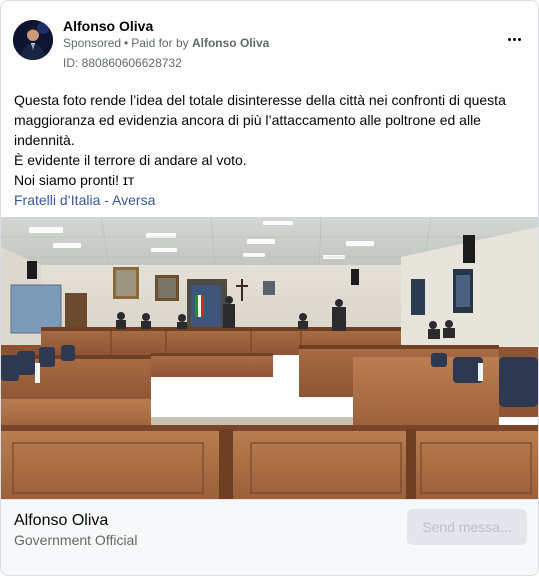 This screenshot has height=582, width=539. I want to click on page-link: Fratelli d’Italia - Aversa, so click(84, 200).